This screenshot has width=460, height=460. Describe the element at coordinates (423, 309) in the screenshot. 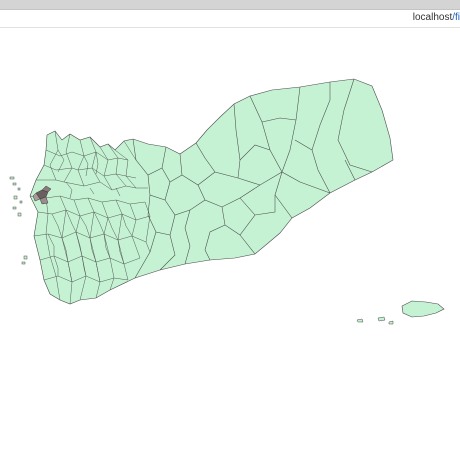

I see `socotra-island` at that location.